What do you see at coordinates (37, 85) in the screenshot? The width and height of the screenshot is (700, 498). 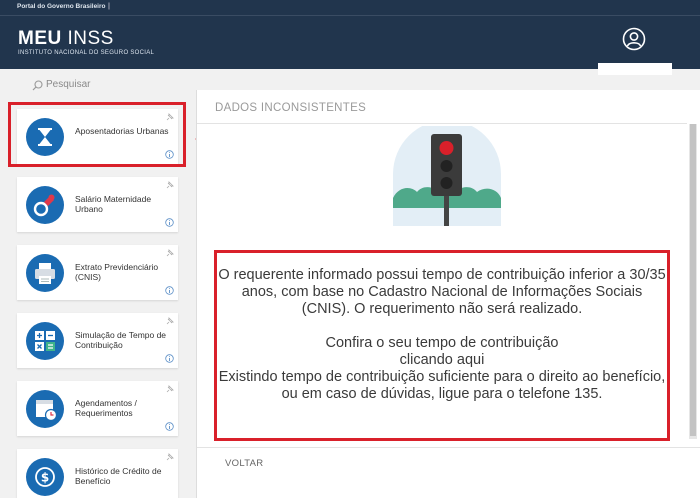 I see `search-icon` at bounding box center [37, 85].